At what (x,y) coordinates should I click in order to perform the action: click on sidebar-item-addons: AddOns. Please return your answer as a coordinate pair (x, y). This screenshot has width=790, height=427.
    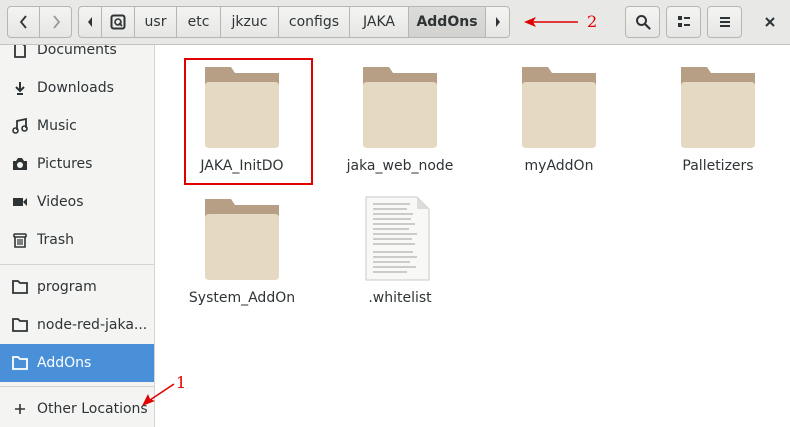
    Looking at the image, I should click on (77, 363).